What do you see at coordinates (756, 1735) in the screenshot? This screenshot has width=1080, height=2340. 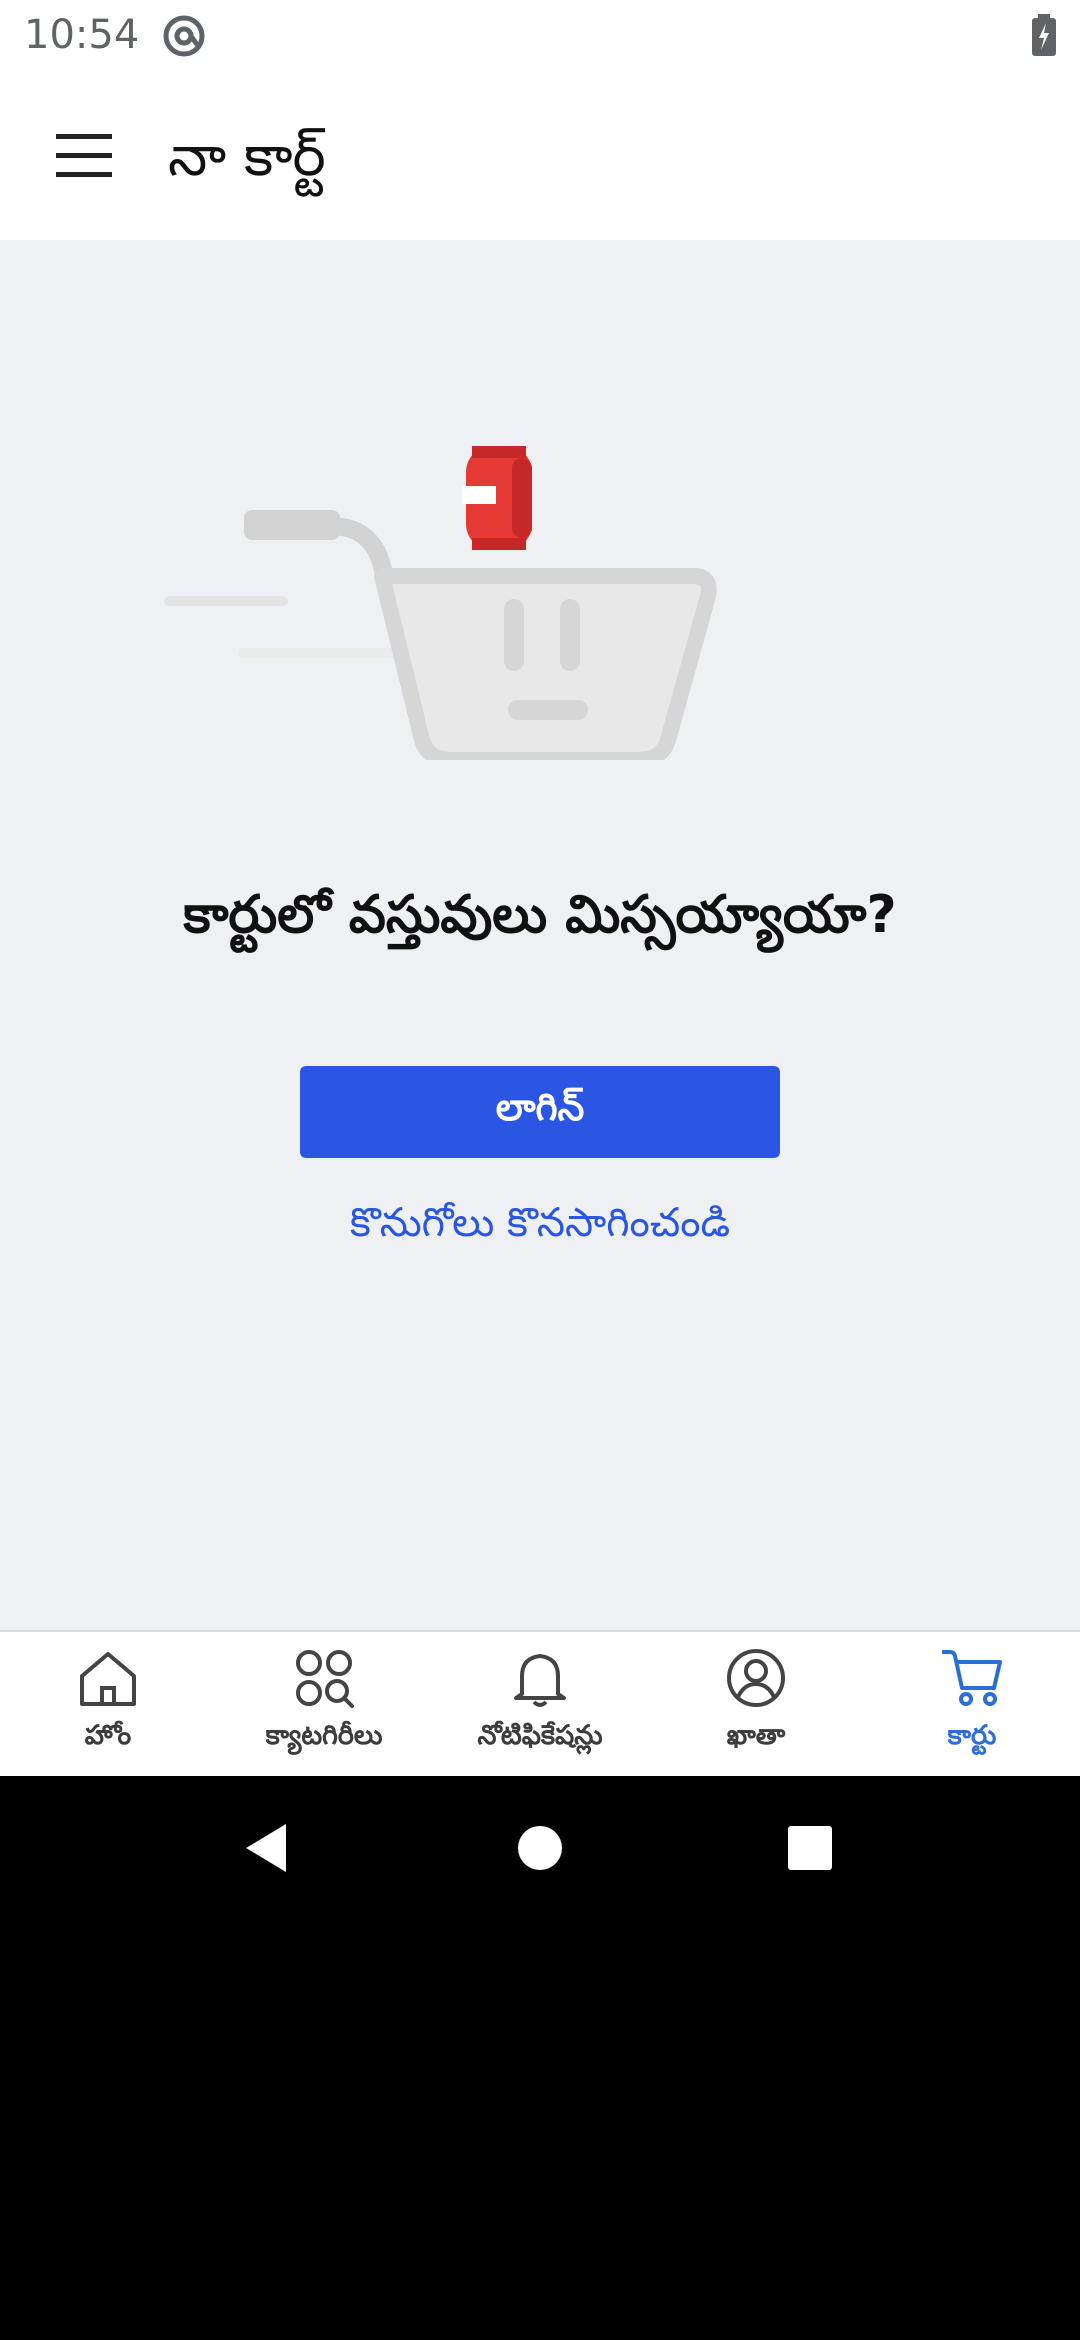 I see `nav-label-account: ఖాతా` at bounding box center [756, 1735].